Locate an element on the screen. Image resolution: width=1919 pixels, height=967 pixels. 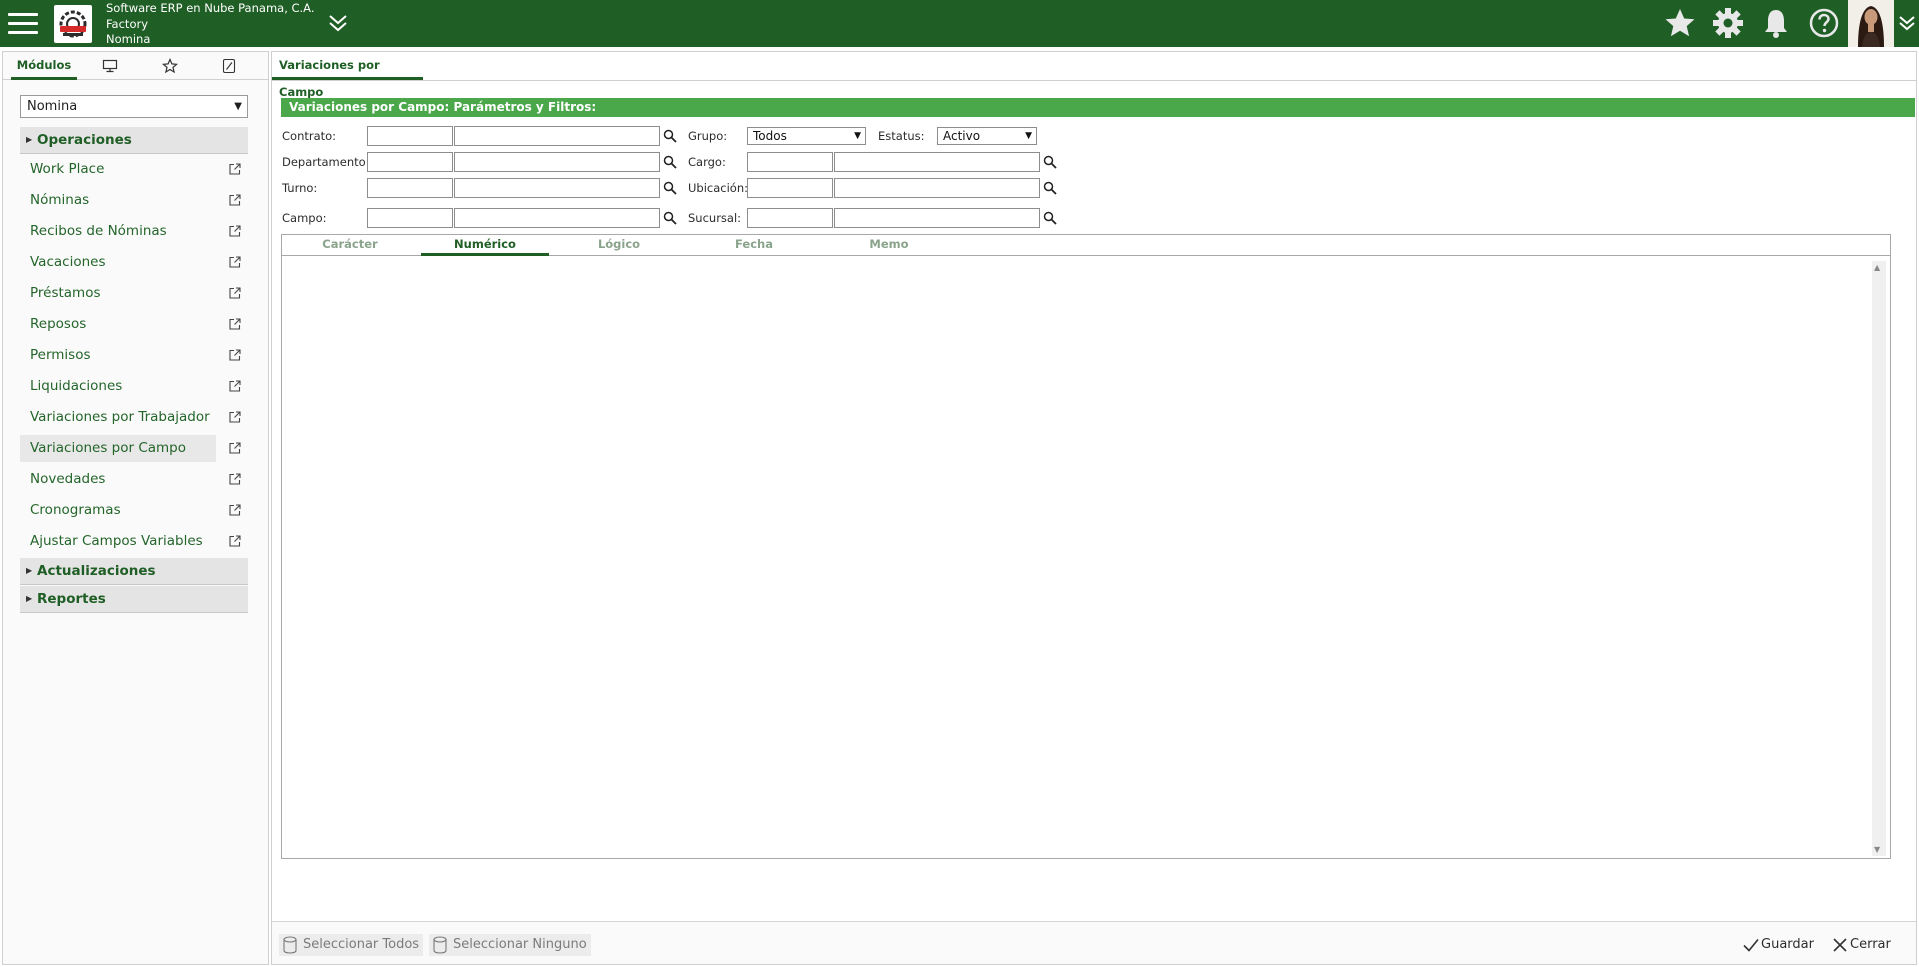
grid-scrollbar: ▲ ▼ is located at coordinates (1879, 558).